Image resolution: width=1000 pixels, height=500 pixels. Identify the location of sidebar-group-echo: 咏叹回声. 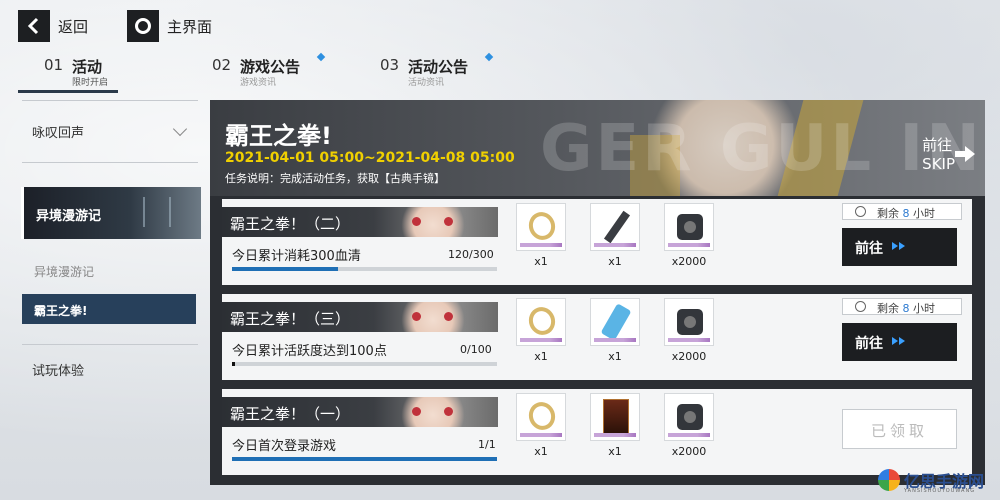
(110, 130).